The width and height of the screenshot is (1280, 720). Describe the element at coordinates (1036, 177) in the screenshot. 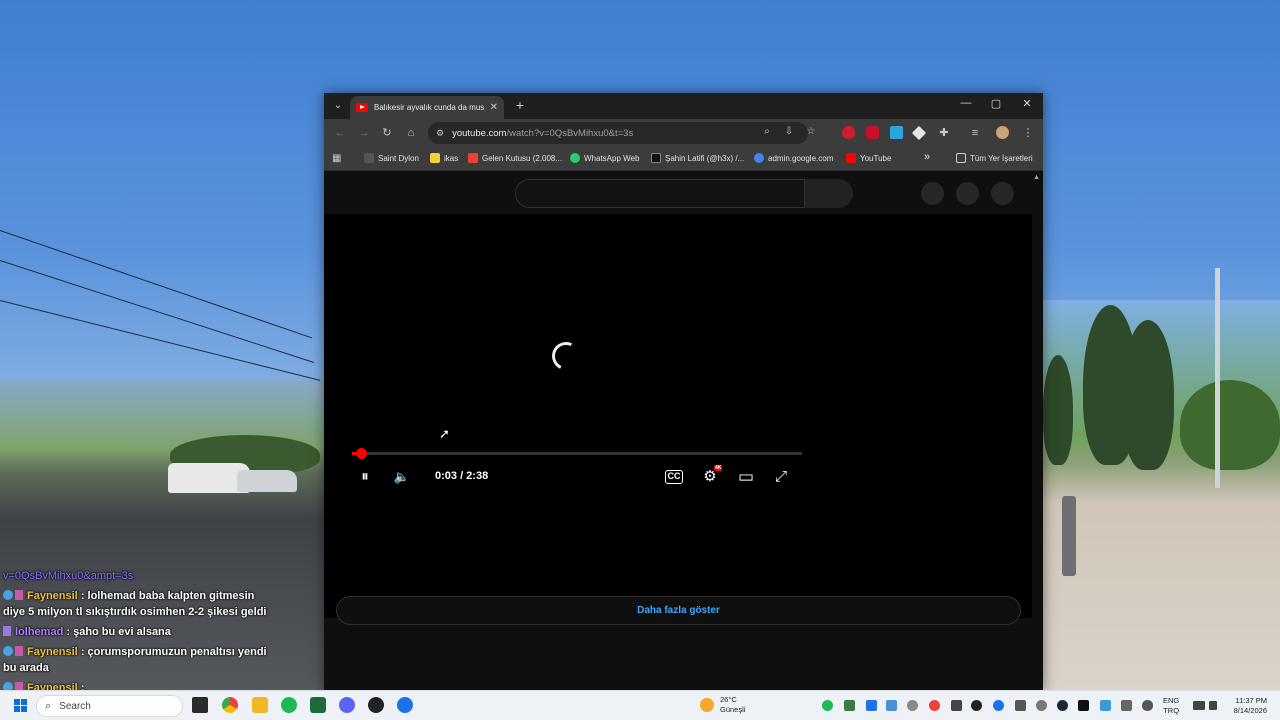

I see `scroll-up-arrow-icon: ▲` at that location.